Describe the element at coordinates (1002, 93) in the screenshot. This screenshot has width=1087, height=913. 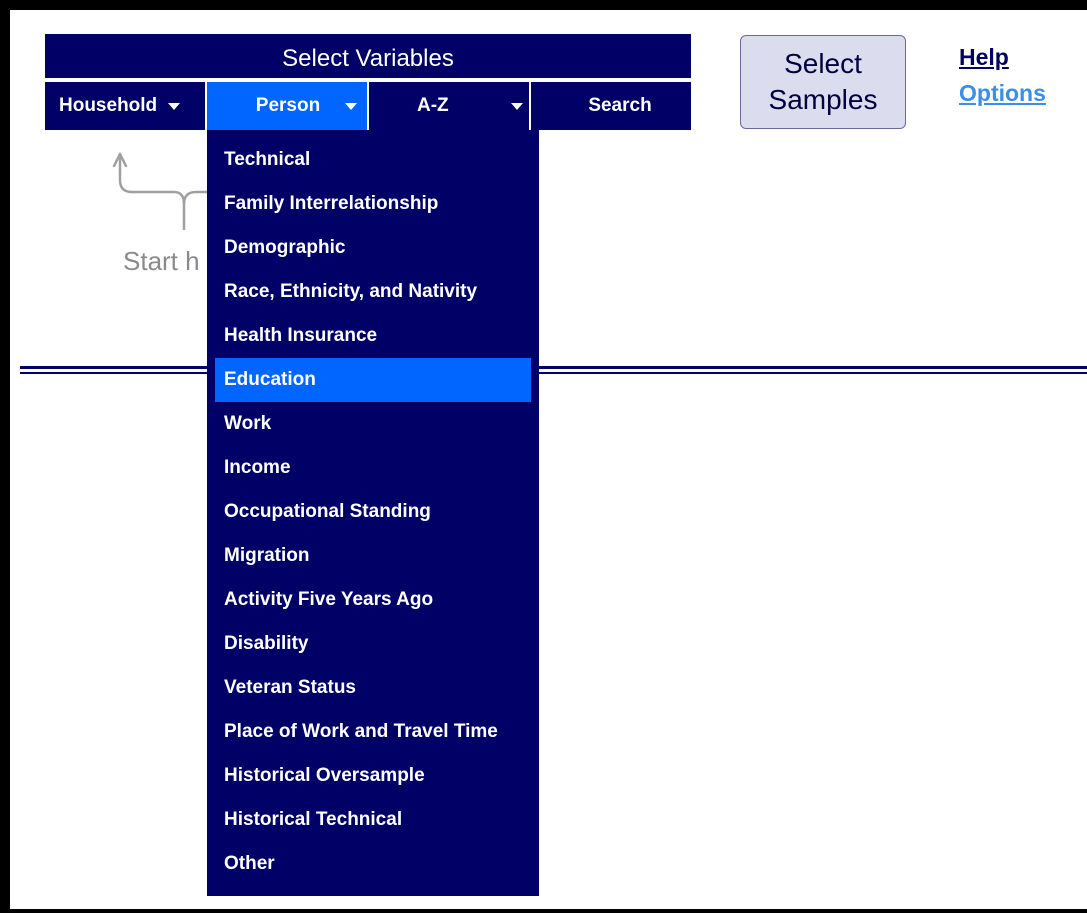
I see `options-link: Options` at that location.